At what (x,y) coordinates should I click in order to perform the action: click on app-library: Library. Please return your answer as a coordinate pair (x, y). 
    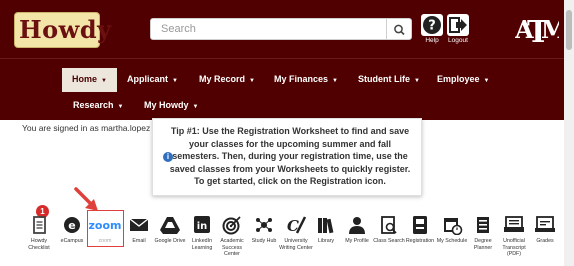
    Looking at the image, I should click on (326, 230).